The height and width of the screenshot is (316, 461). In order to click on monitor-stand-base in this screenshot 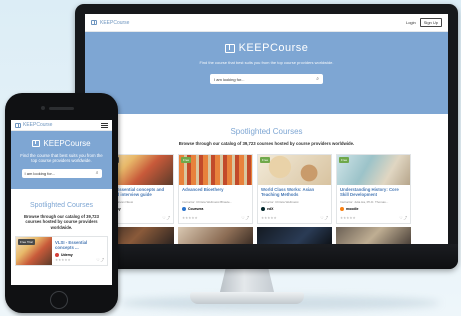, I will do `click(247, 298)`.